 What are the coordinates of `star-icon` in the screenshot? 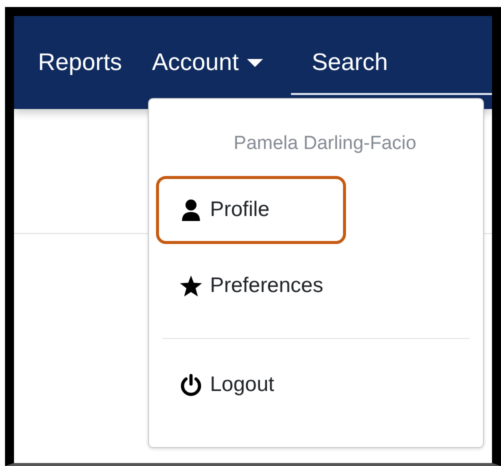 It's located at (191, 286).